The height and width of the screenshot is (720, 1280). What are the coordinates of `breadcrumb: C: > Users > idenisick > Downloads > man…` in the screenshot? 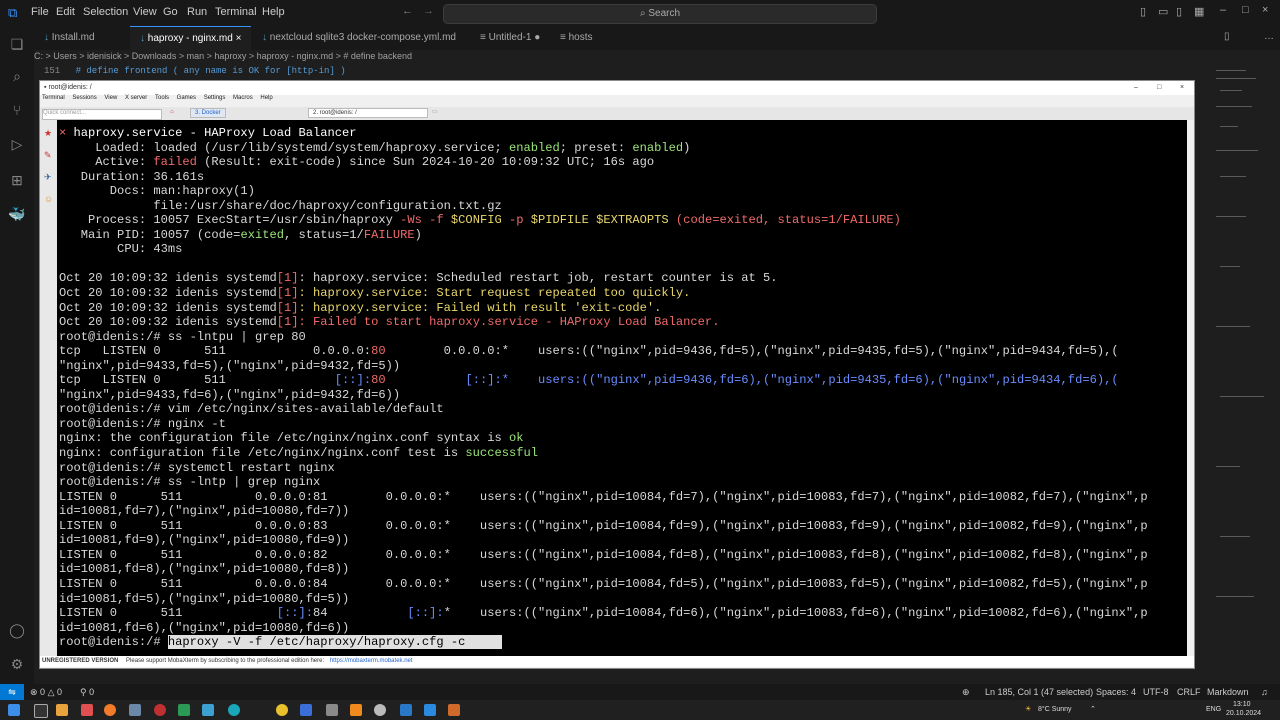 It's located at (223, 58).